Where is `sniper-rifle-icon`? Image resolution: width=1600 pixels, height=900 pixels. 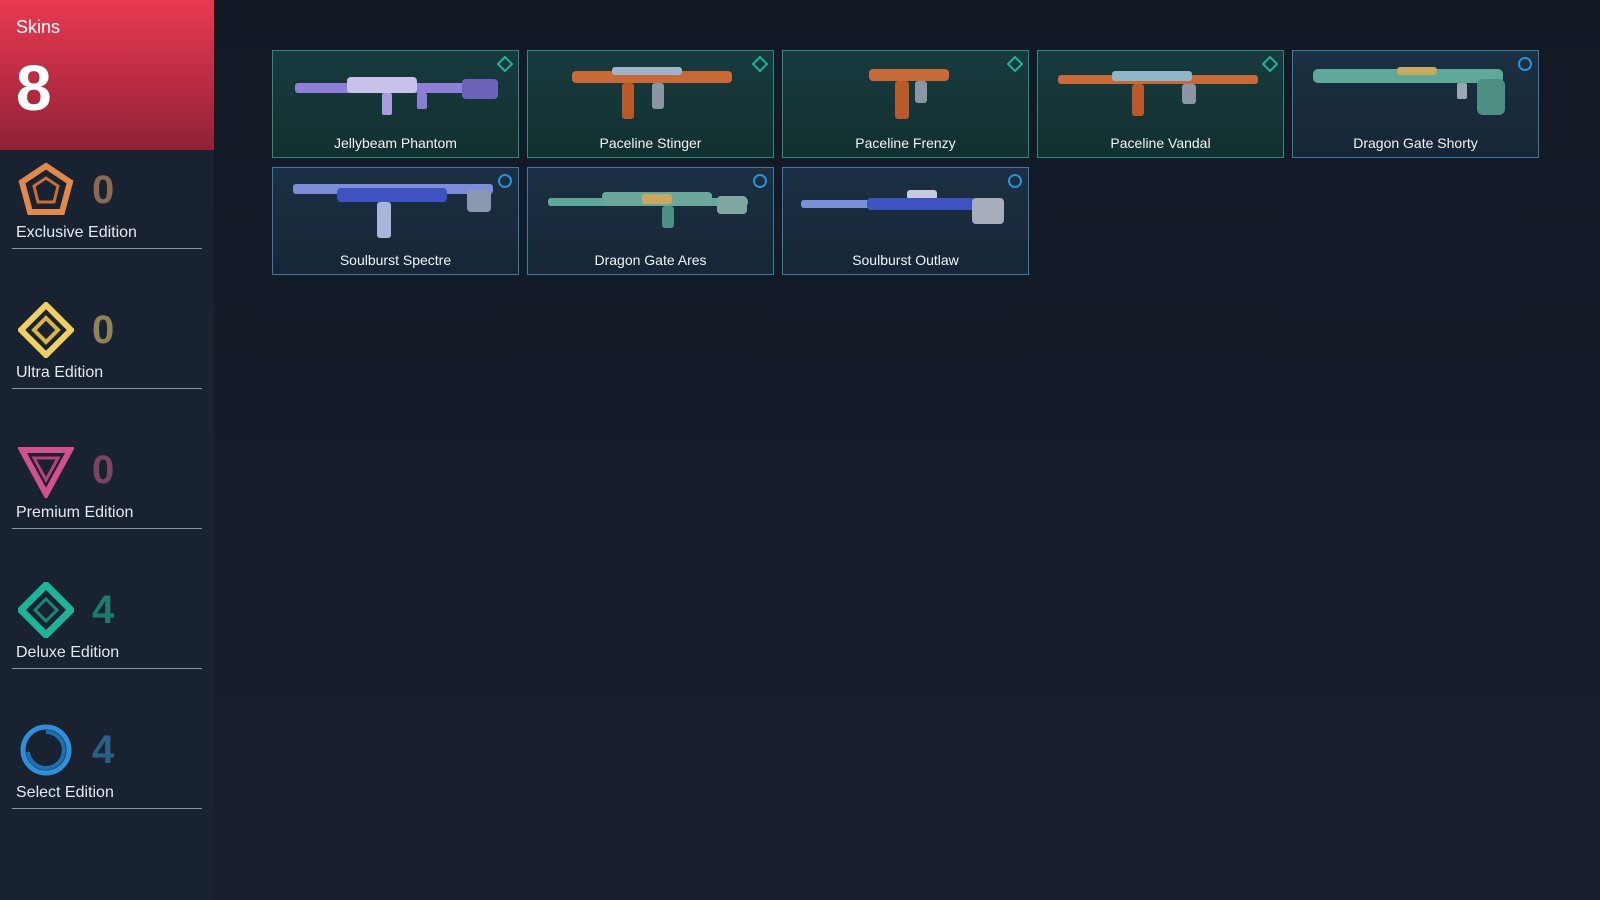
sniper-rifle-icon is located at coordinates (902, 207).